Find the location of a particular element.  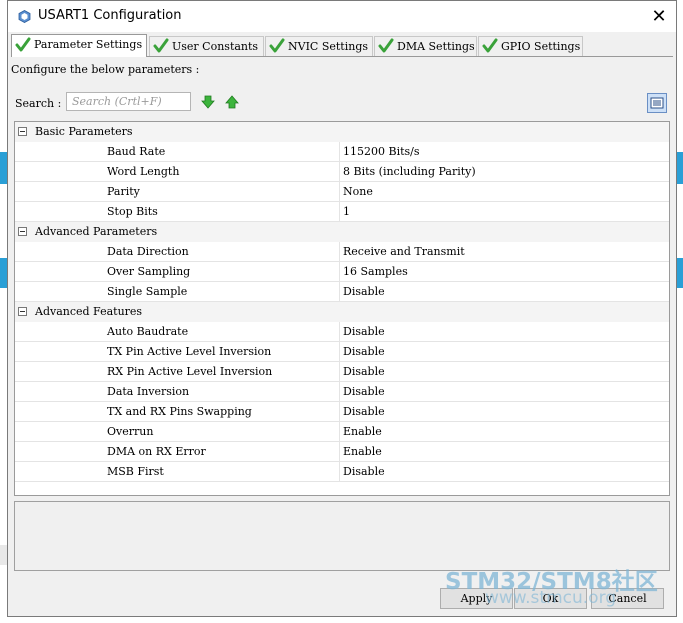

close-button: ✕ is located at coordinates (659, 16).